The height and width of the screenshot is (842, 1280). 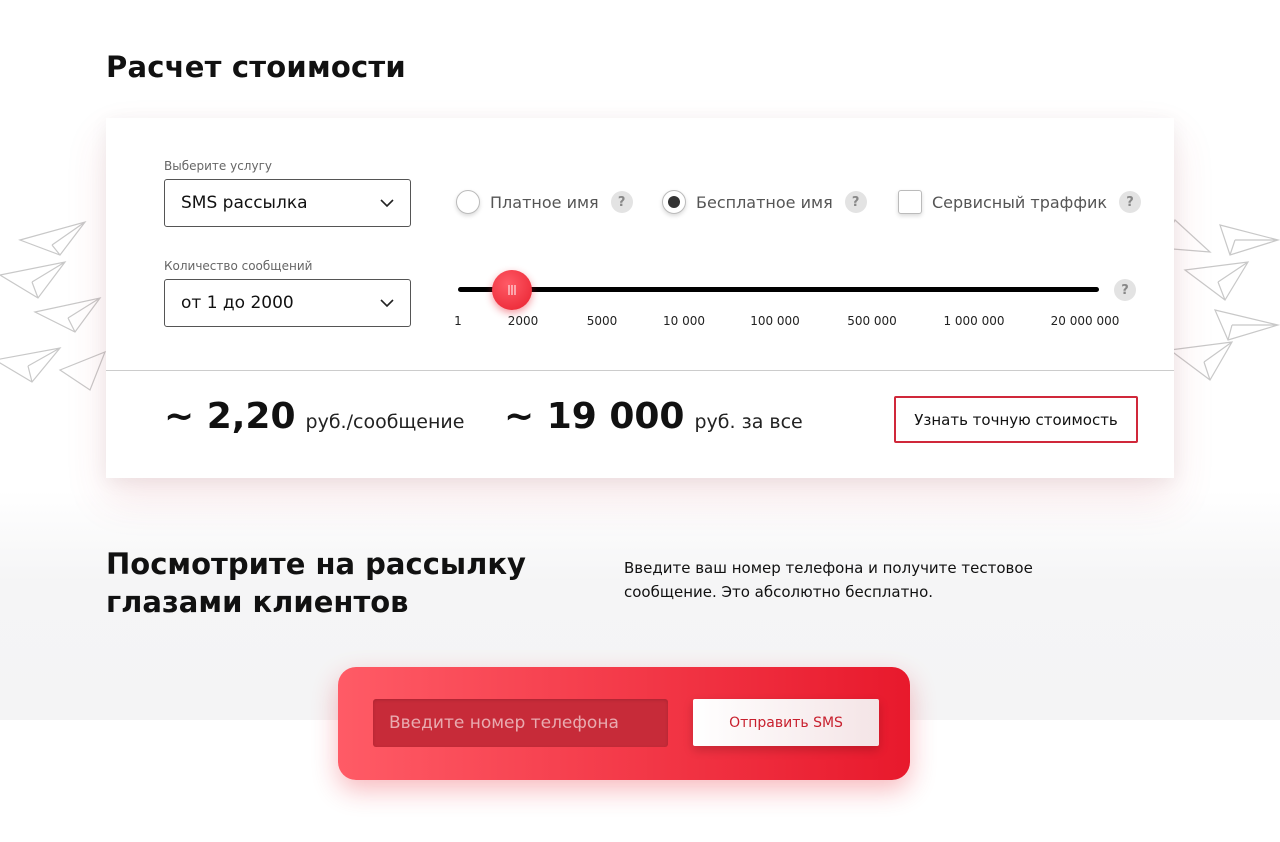 I want to click on checkbox-service-traffic, so click(x=910, y=202).